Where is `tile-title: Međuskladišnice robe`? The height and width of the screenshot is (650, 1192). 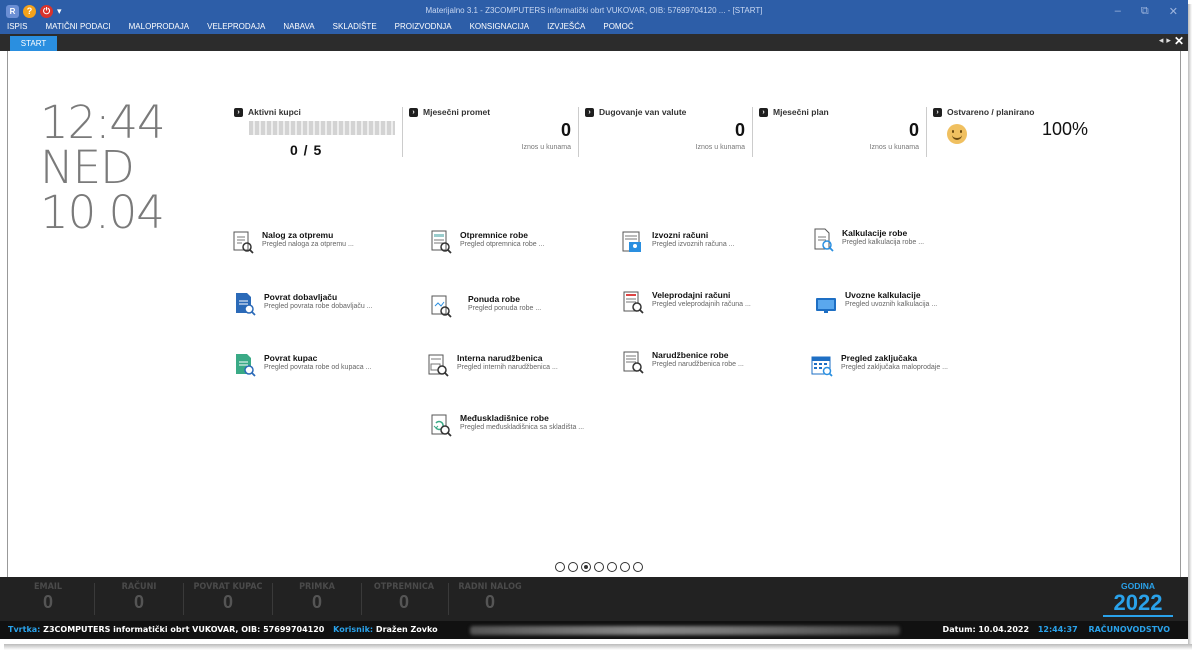 tile-title: Međuskladišnice robe is located at coordinates (504, 418).